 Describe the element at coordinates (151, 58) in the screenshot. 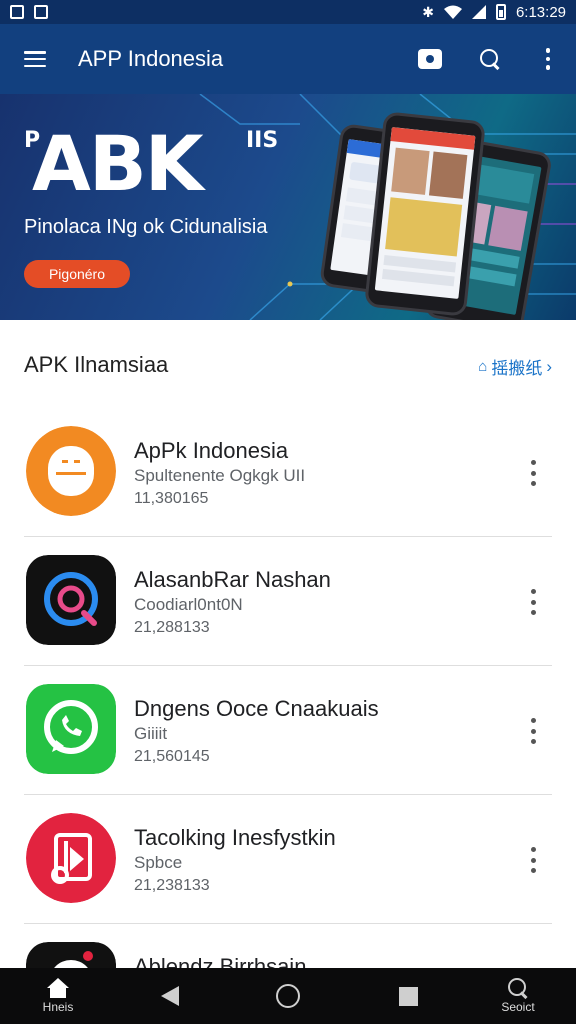

I see `app-title: APP Indonesia` at that location.